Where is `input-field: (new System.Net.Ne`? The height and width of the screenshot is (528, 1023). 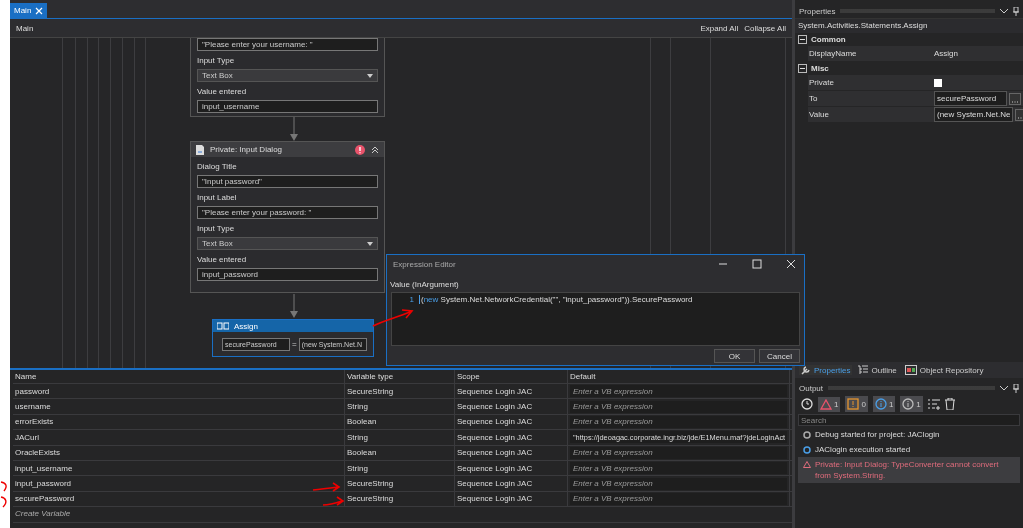 input-field: (new System.Net.Ne is located at coordinates (974, 114).